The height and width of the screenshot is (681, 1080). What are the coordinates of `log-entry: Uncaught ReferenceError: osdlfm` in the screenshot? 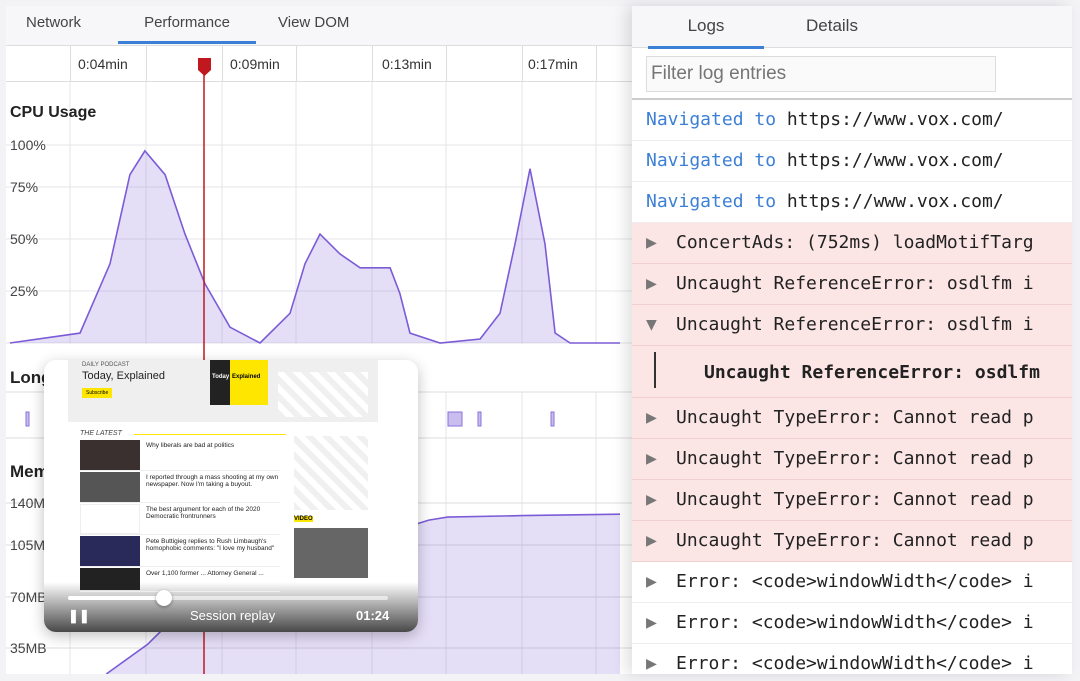 It's located at (852, 372).